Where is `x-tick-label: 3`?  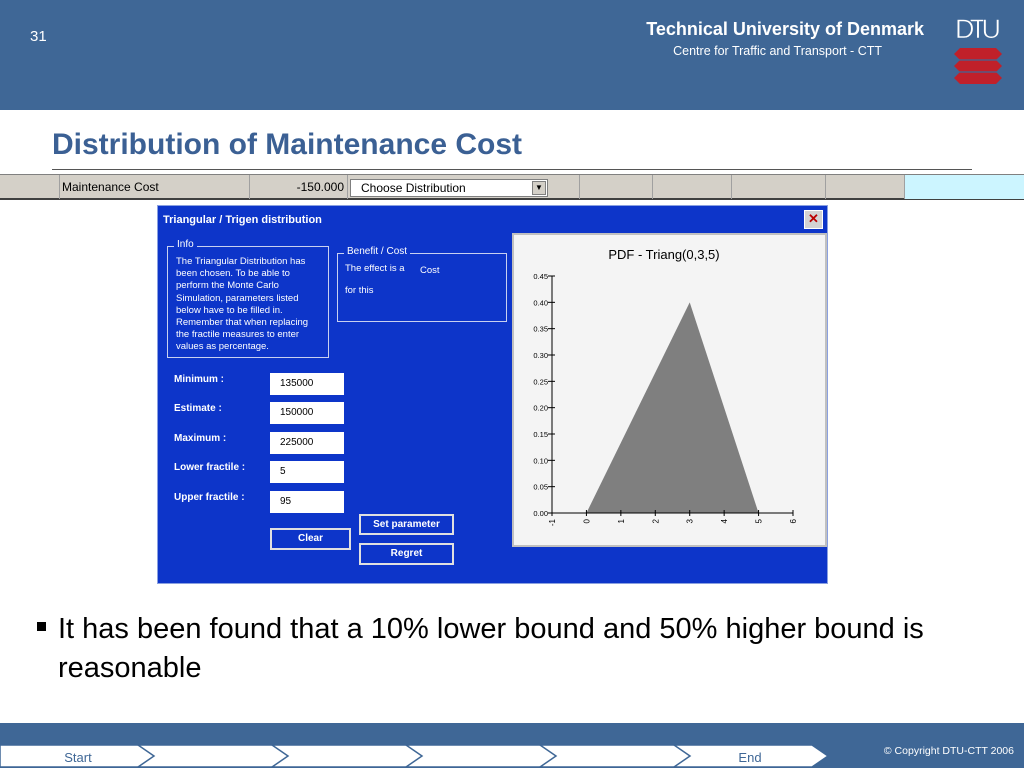
x-tick-label: 3 is located at coordinates (690, 520).